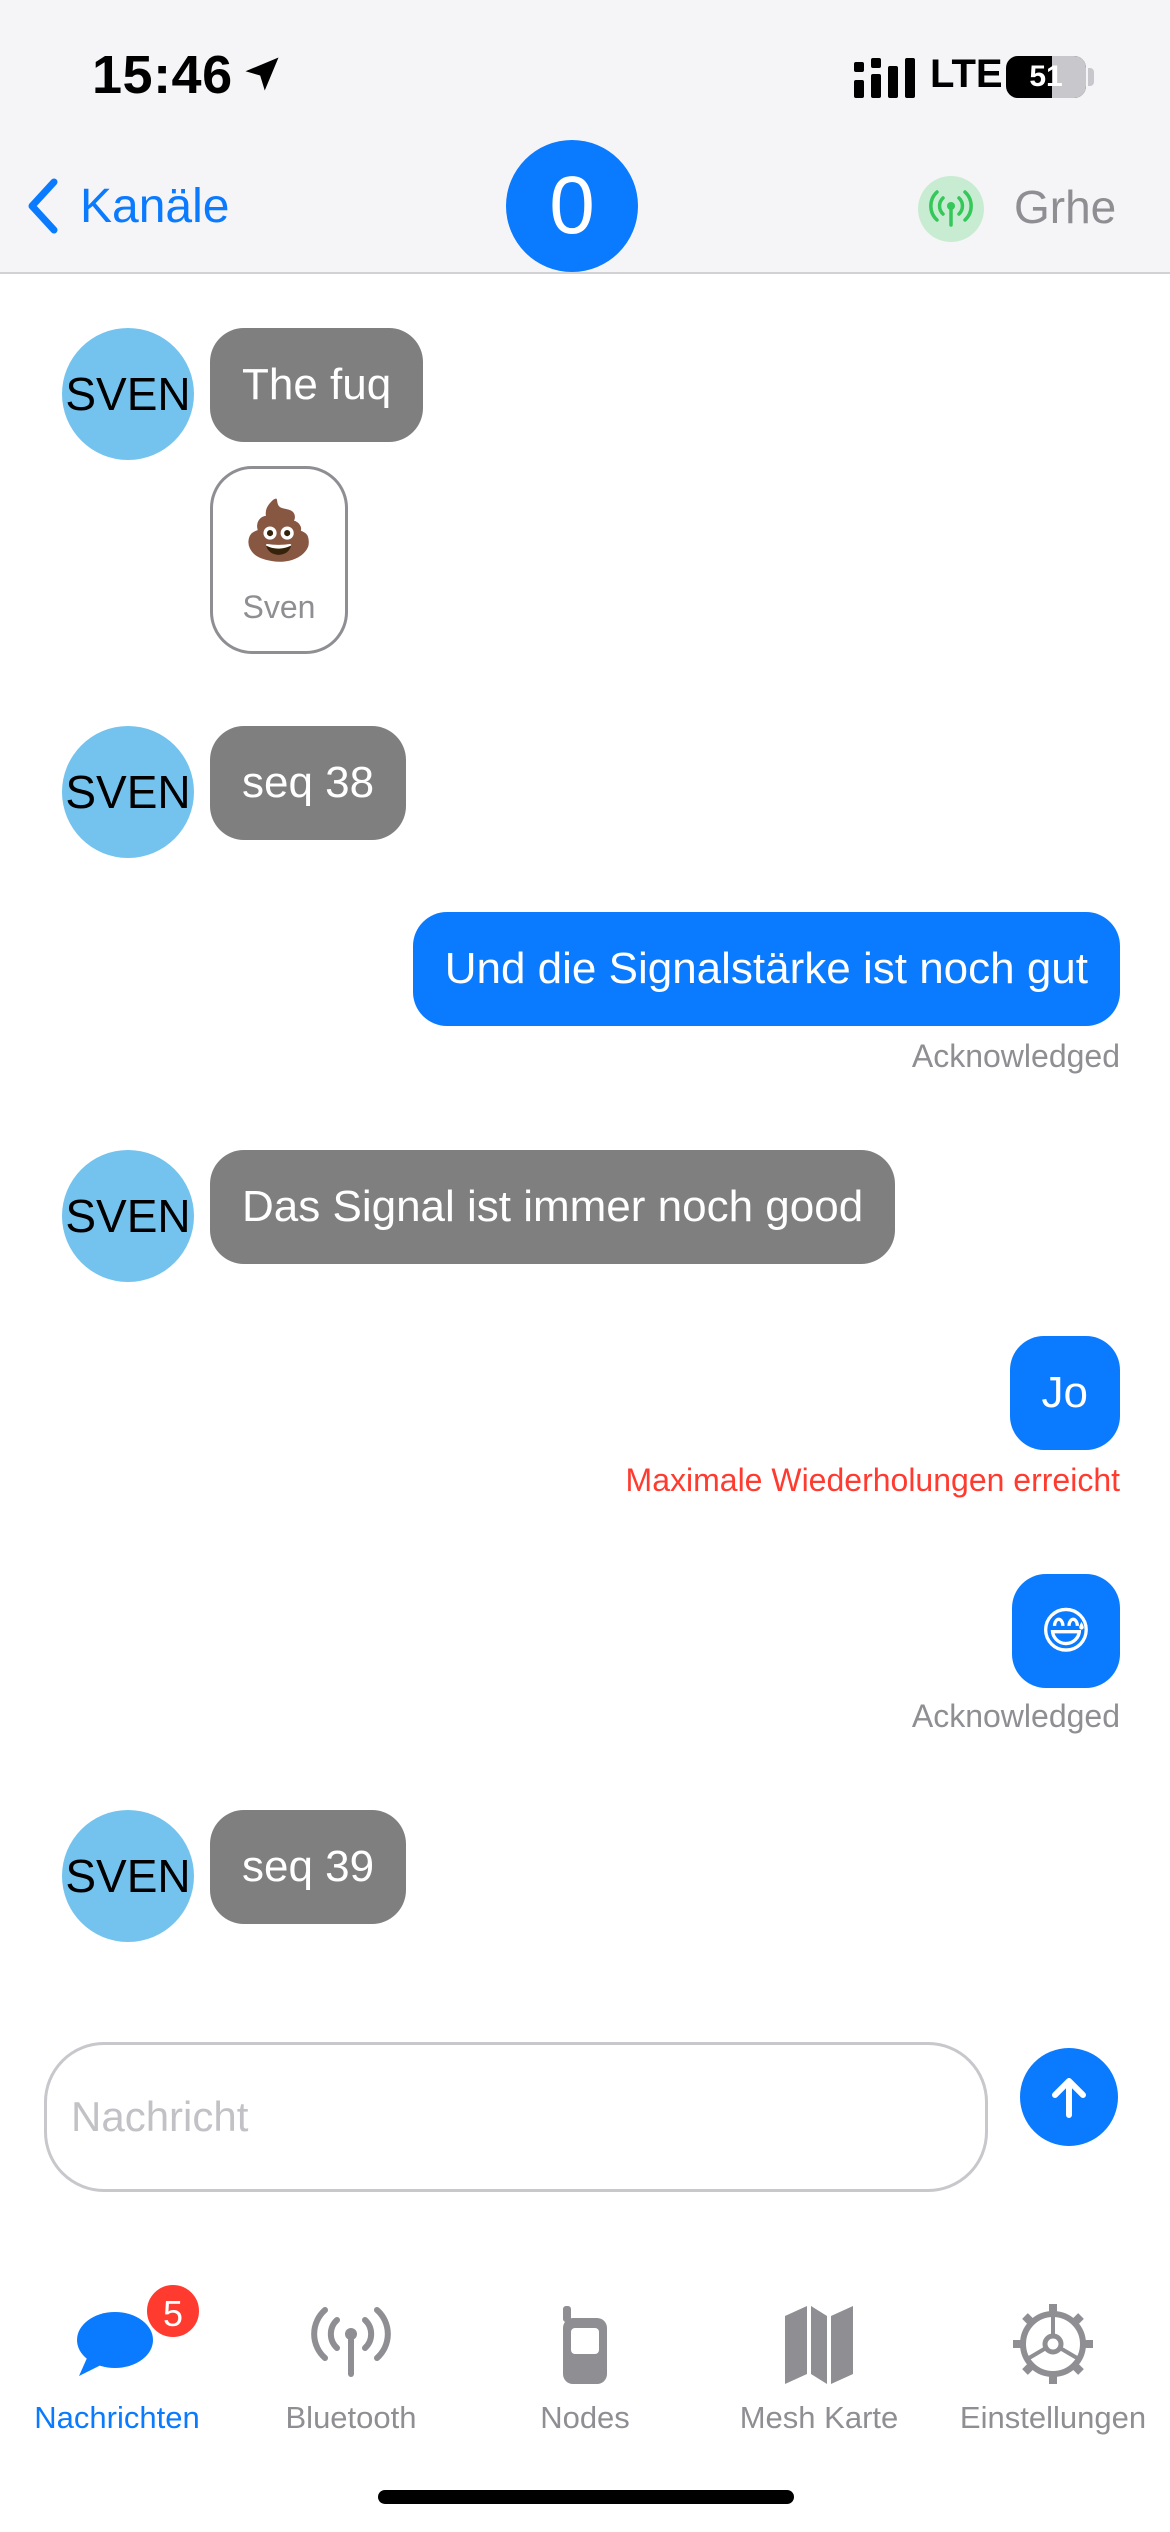  I want to click on reaction-badge: 💩 Sven, so click(279, 560).